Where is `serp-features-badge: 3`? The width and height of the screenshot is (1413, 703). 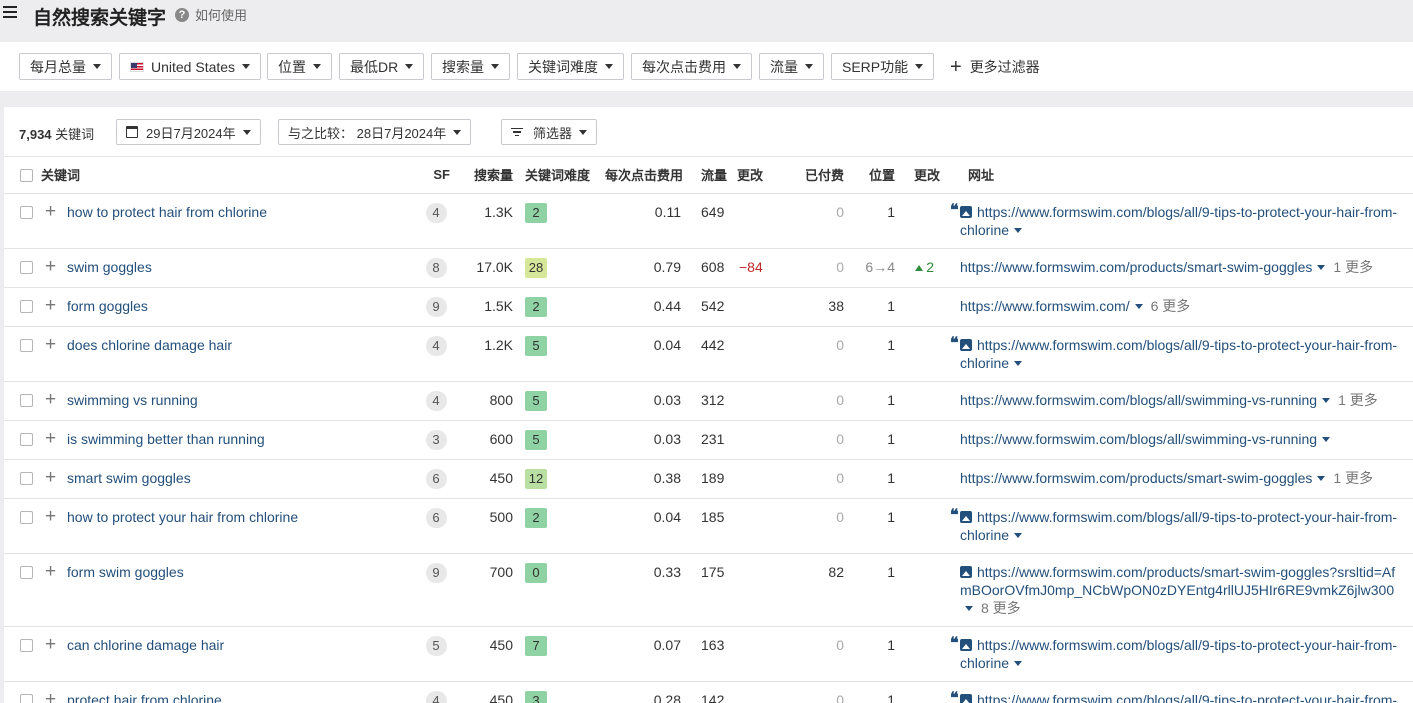
serp-features-badge: 3 is located at coordinates (436, 439).